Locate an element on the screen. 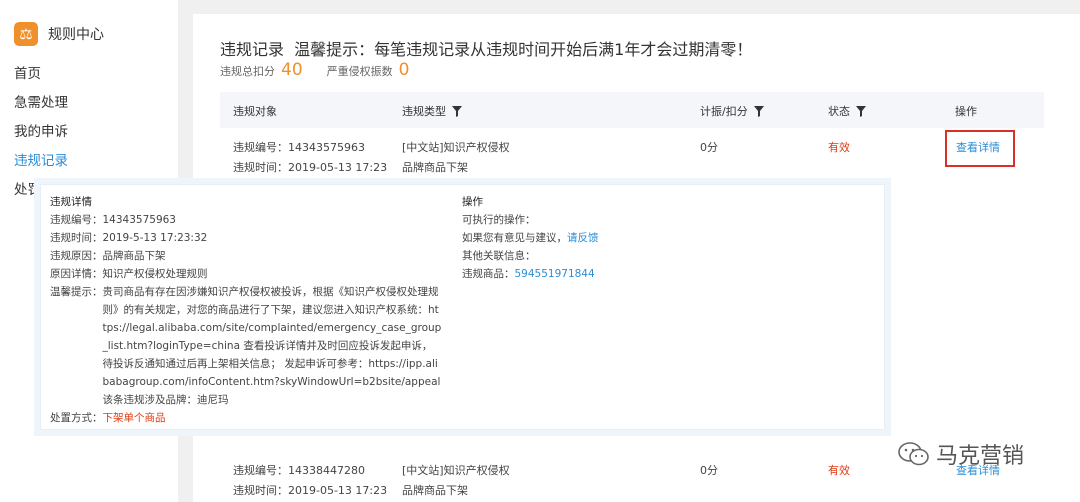 The width and height of the screenshot is (1080, 502). sidebar-item-violations: 违规记录 is located at coordinates (41, 165).